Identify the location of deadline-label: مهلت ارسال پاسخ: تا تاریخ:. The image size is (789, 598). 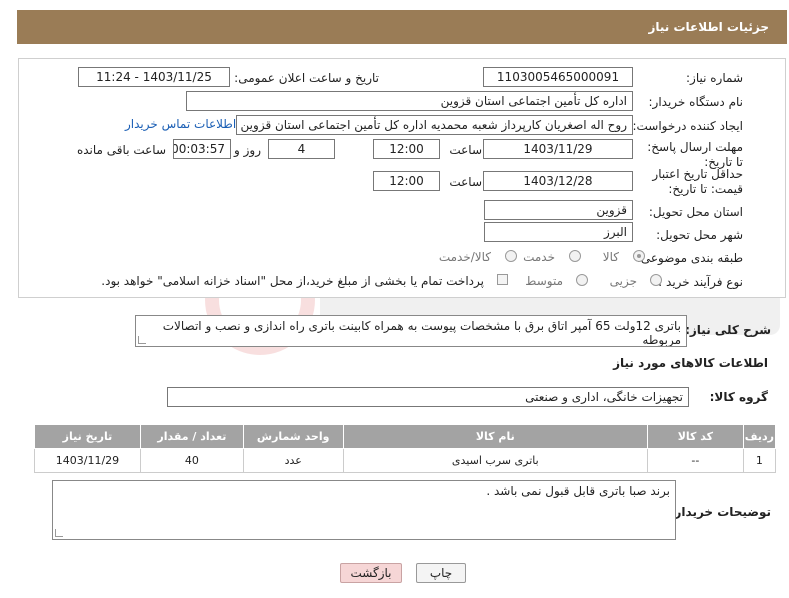
(695, 154).